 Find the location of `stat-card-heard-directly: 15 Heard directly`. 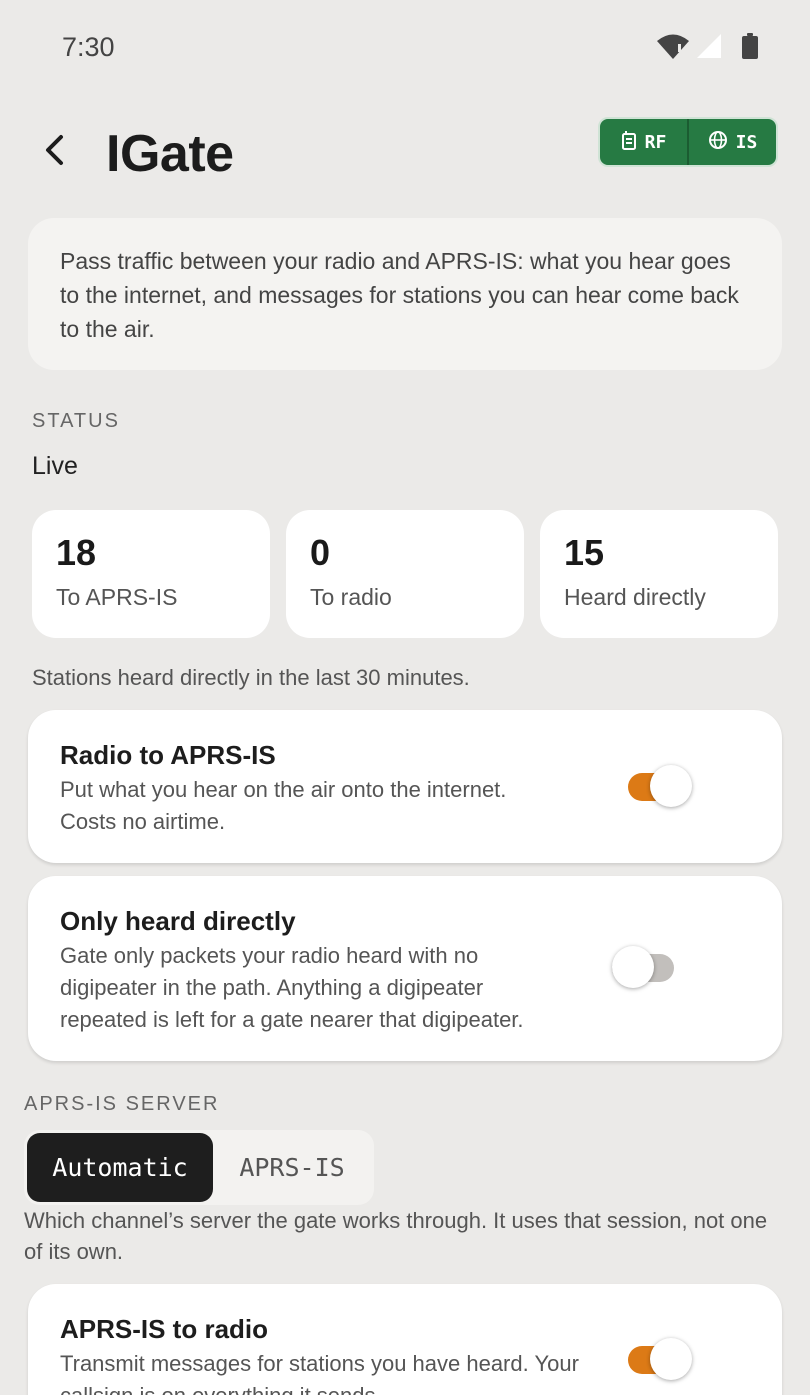

stat-card-heard-directly: 15 Heard directly is located at coordinates (659, 574).